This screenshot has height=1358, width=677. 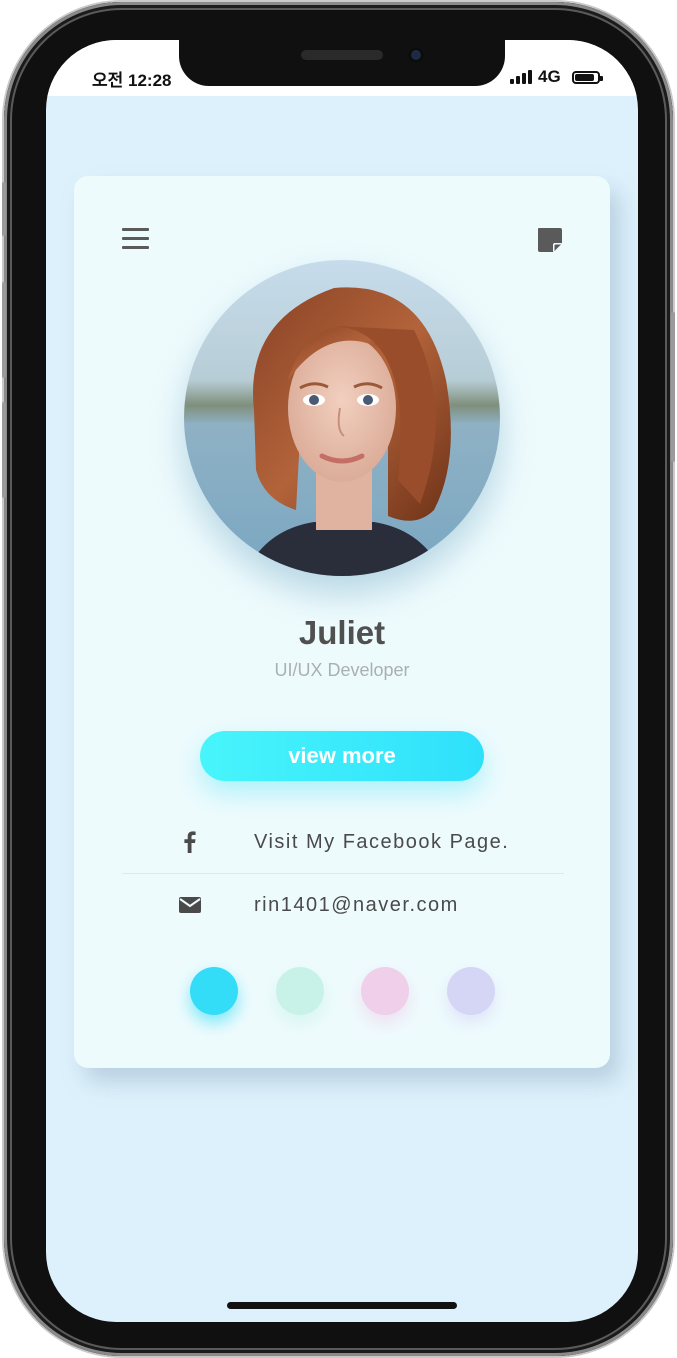 What do you see at coordinates (342, 670) in the screenshot?
I see `profile-role: UI/UX Developer` at bounding box center [342, 670].